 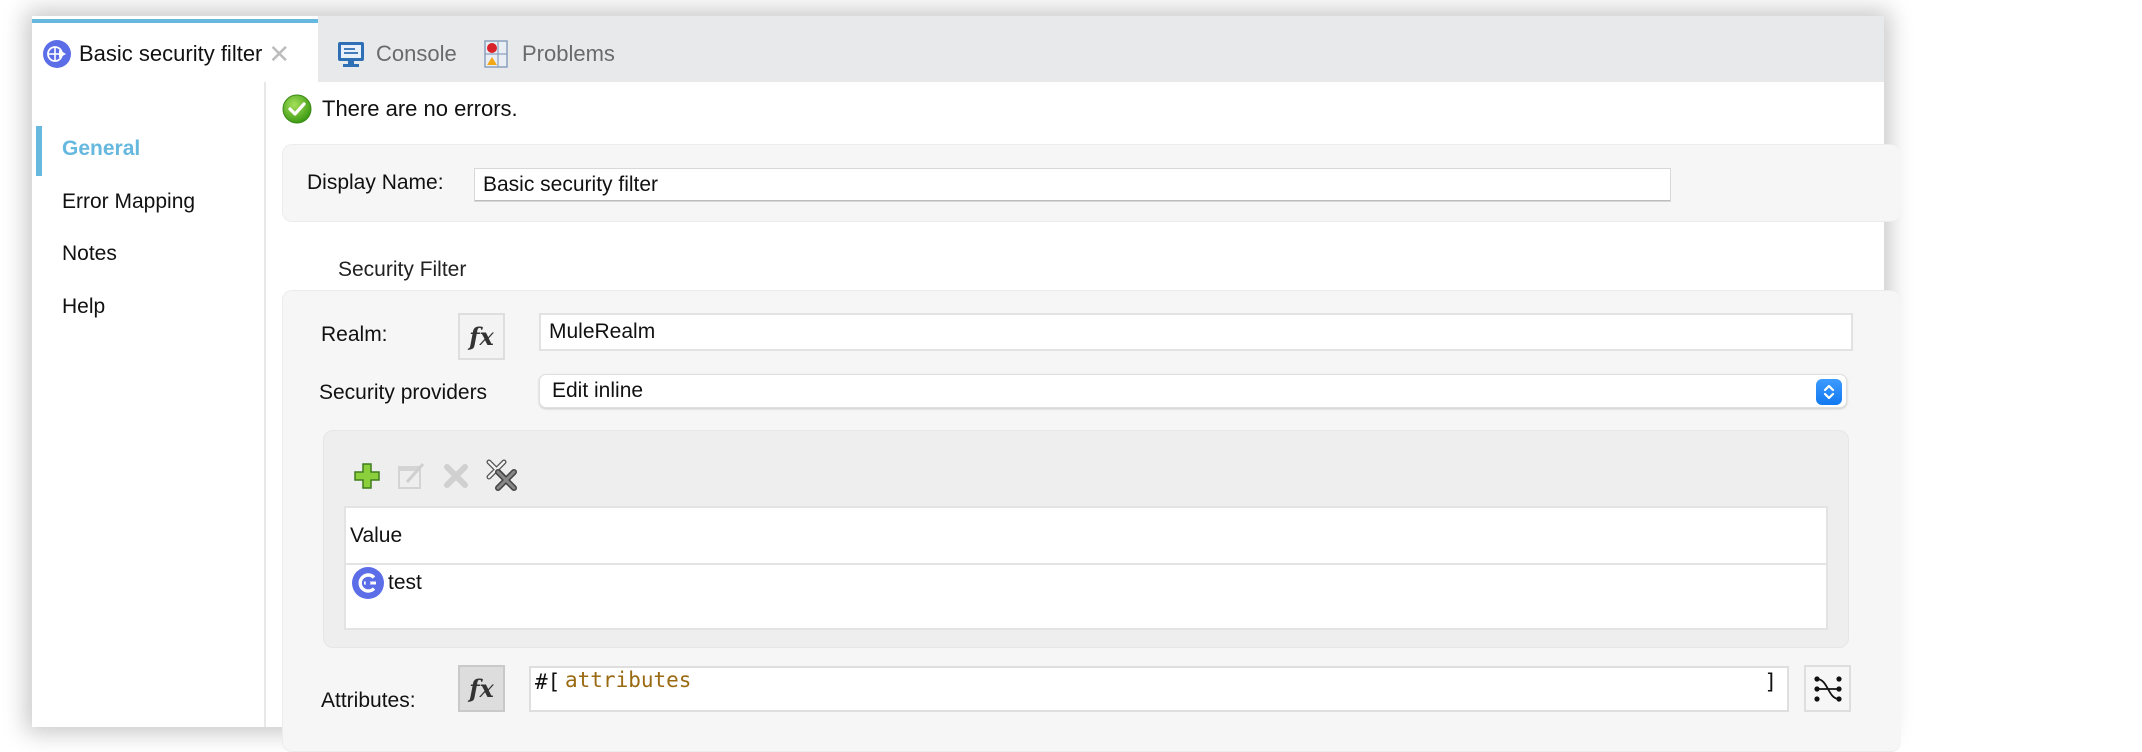 What do you see at coordinates (416, 53) in the screenshot?
I see `tab-label: Console` at bounding box center [416, 53].